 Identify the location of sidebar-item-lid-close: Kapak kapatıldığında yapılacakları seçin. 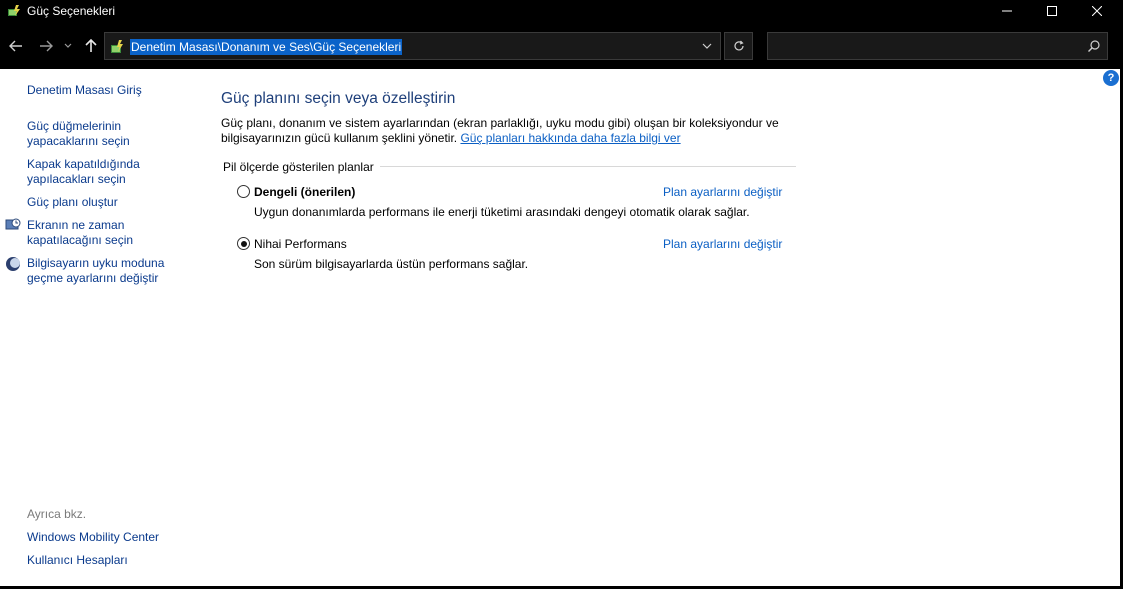
(92, 172).